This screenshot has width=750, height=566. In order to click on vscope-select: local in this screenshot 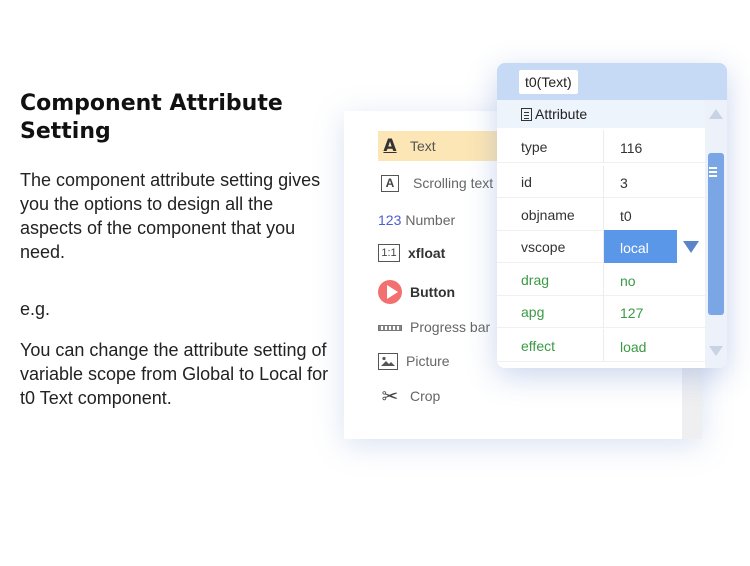, I will do `click(640, 246)`.